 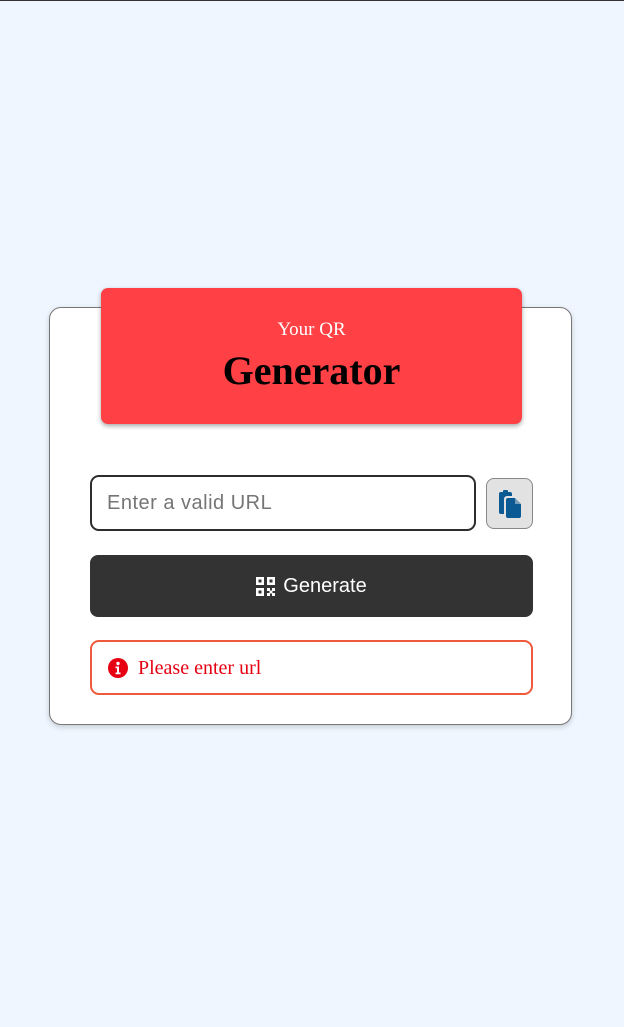 I want to click on error-message-text: Please enter url, so click(x=200, y=667).